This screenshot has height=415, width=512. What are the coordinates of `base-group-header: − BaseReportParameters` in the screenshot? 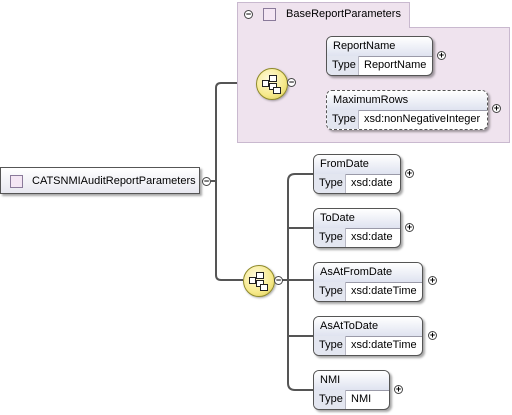 It's located at (323, 15).